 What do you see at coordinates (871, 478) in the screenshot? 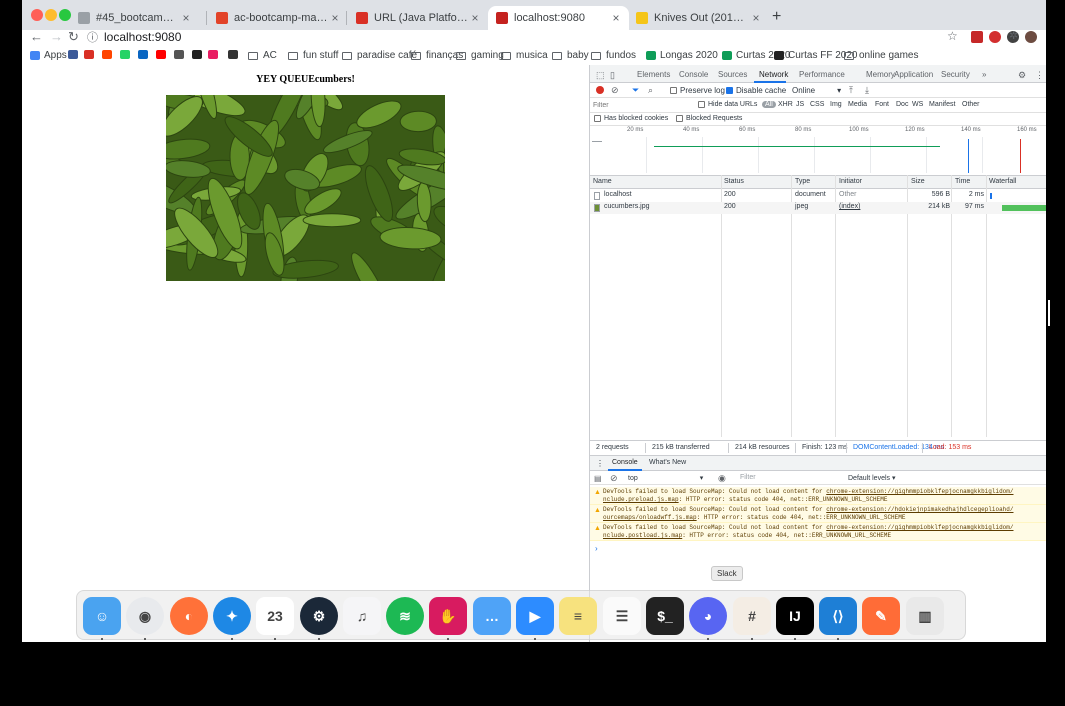
I see `log-levels-select: Default levels ▾` at bounding box center [871, 478].